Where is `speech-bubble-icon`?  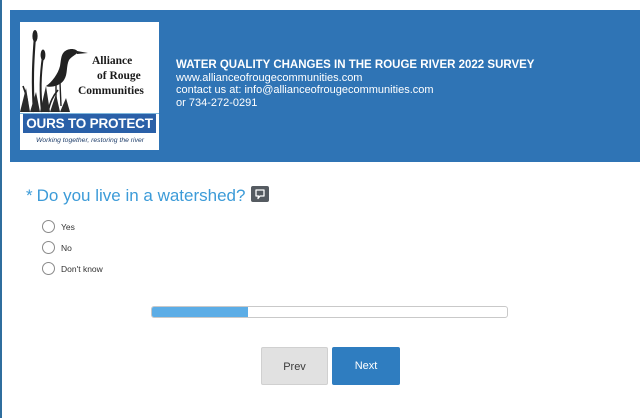
speech-bubble-icon is located at coordinates (260, 194).